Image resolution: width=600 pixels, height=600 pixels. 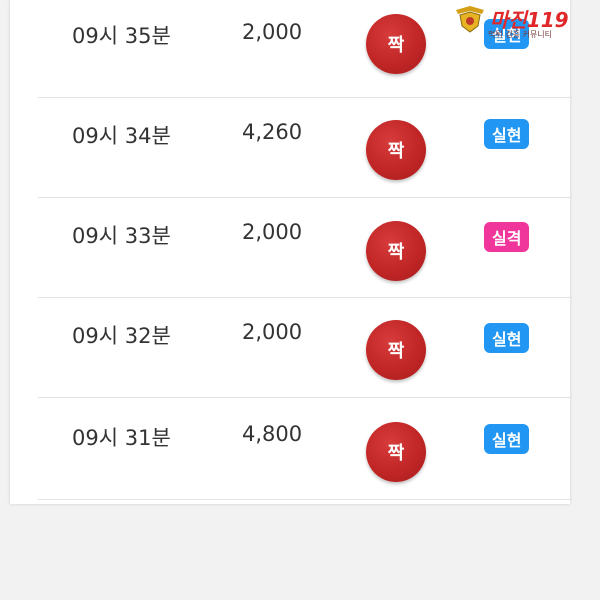 I want to click on row-amount: 4,260, so click(x=272, y=132).